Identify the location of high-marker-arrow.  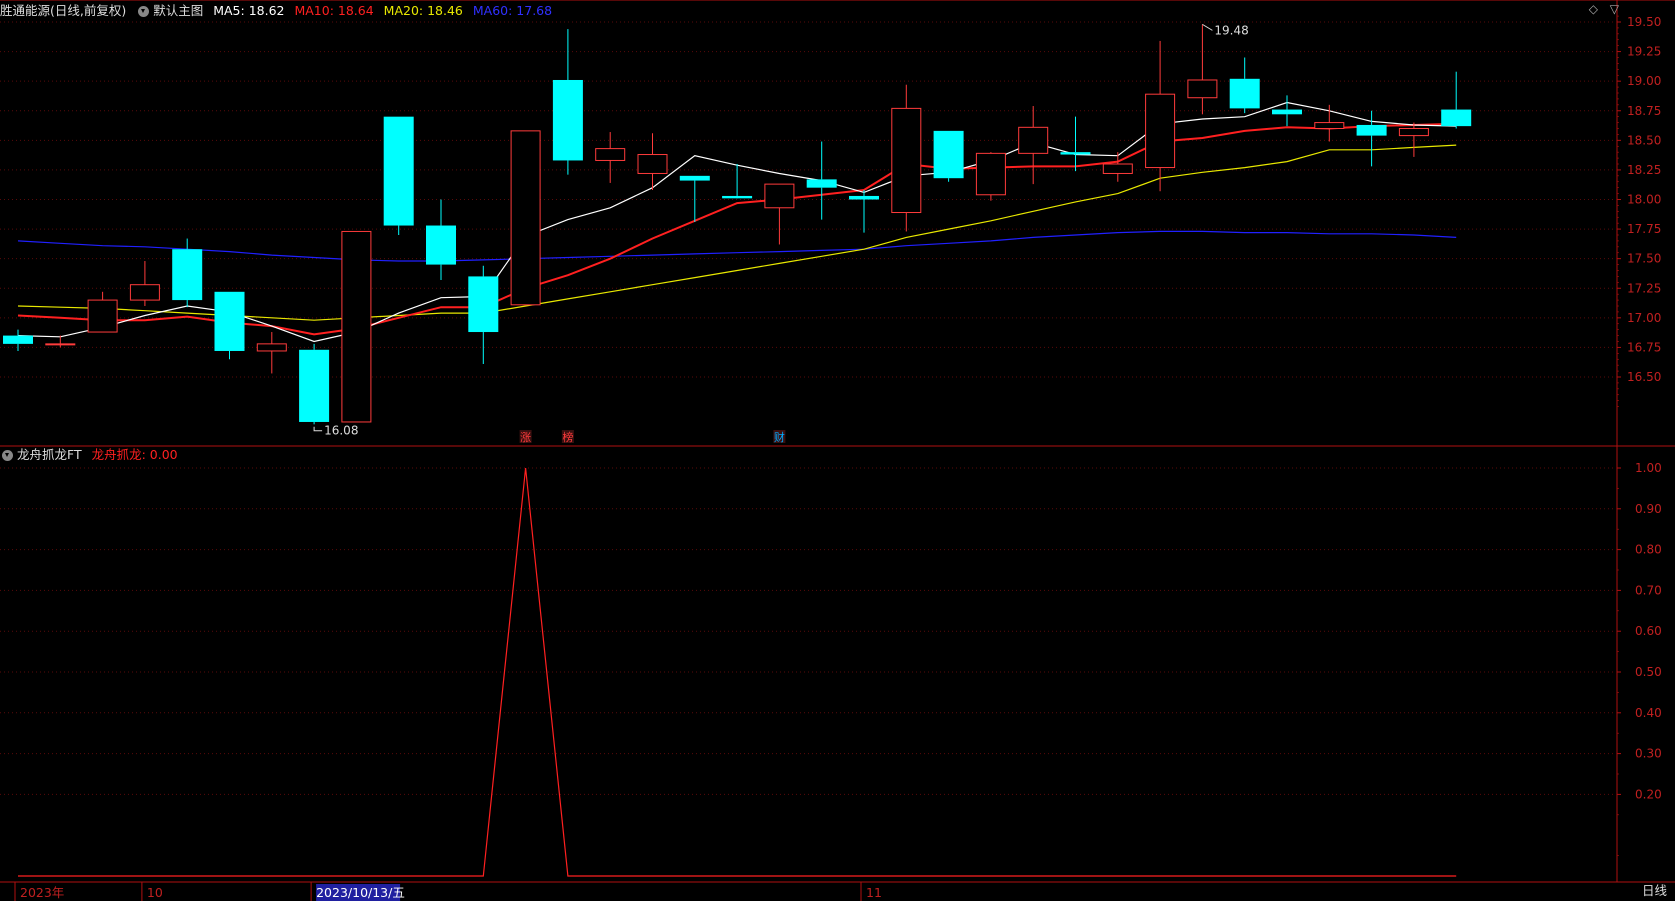
(1207, 27).